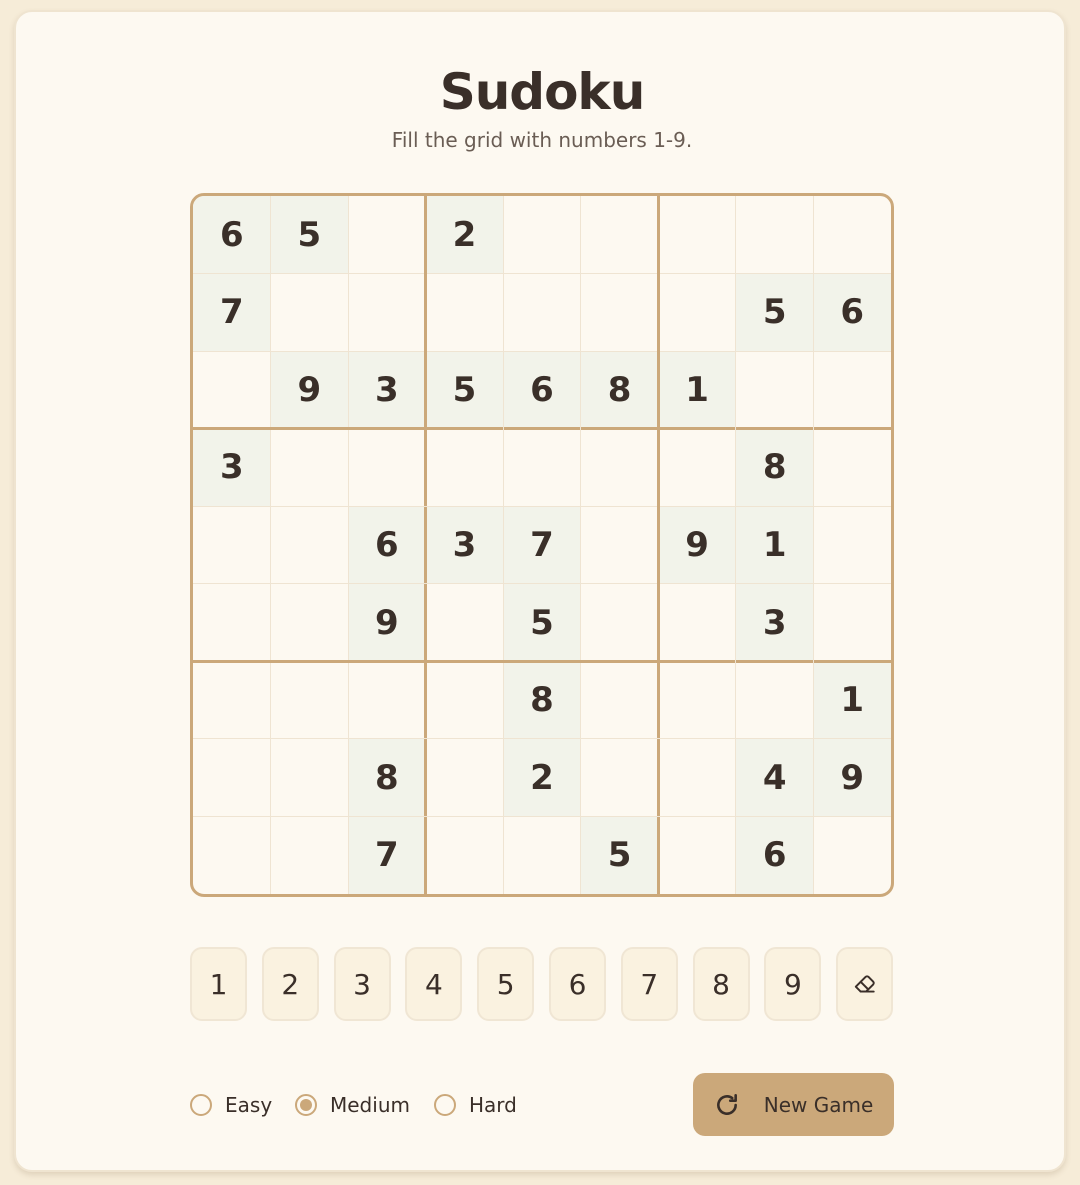 The height and width of the screenshot is (1185, 1080). Describe the element at coordinates (310, 855) in the screenshot. I see `sudoku-cell-r9c2` at that location.